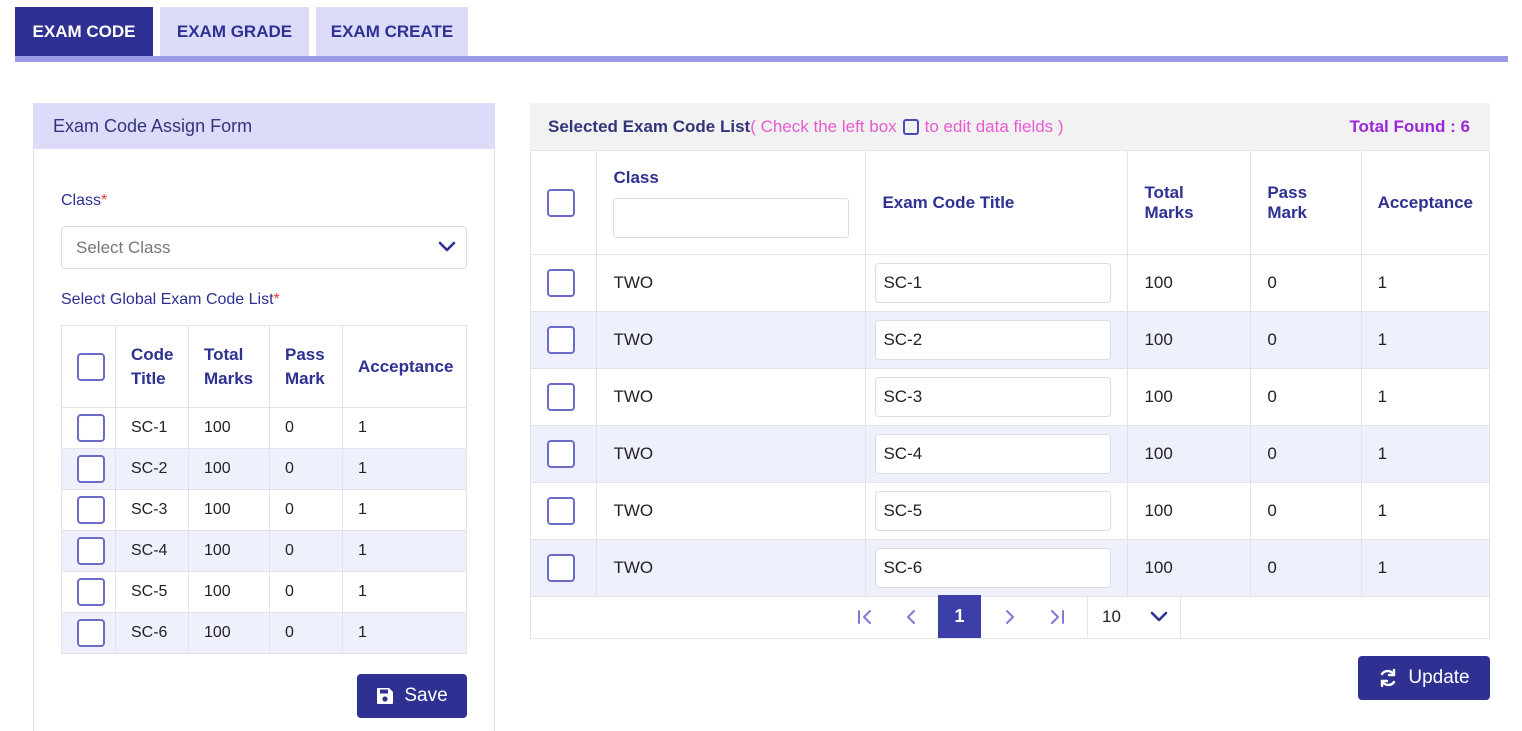  Describe the element at coordinates (649, 126) in the screenshot. I see `selected-list-title: Selected Exam Code List` at that location.